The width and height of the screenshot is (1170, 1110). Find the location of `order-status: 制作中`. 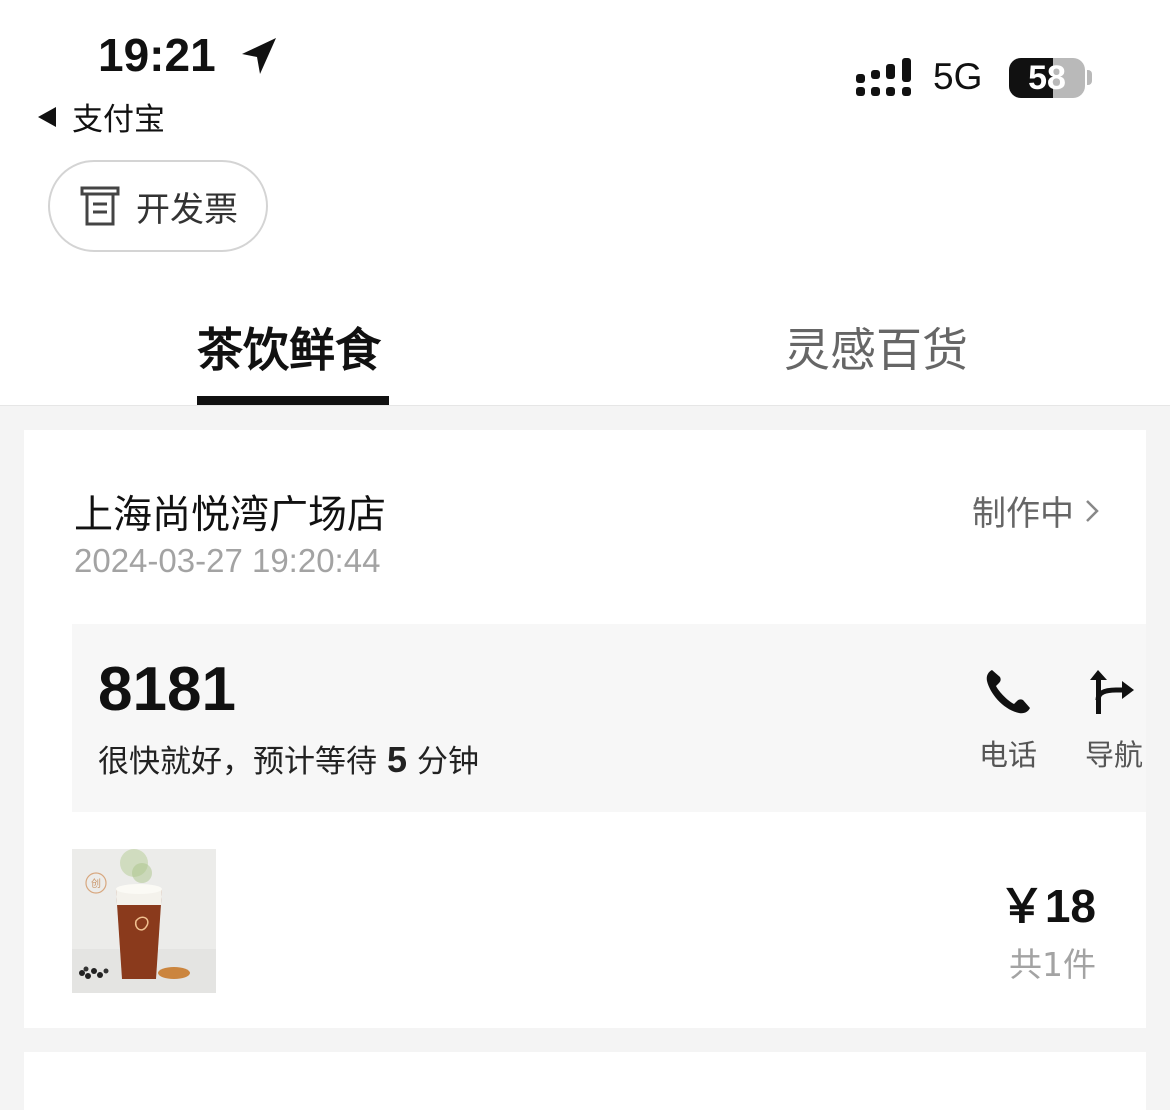

order-status: 制作中 is located at coordinates (1023, 514).